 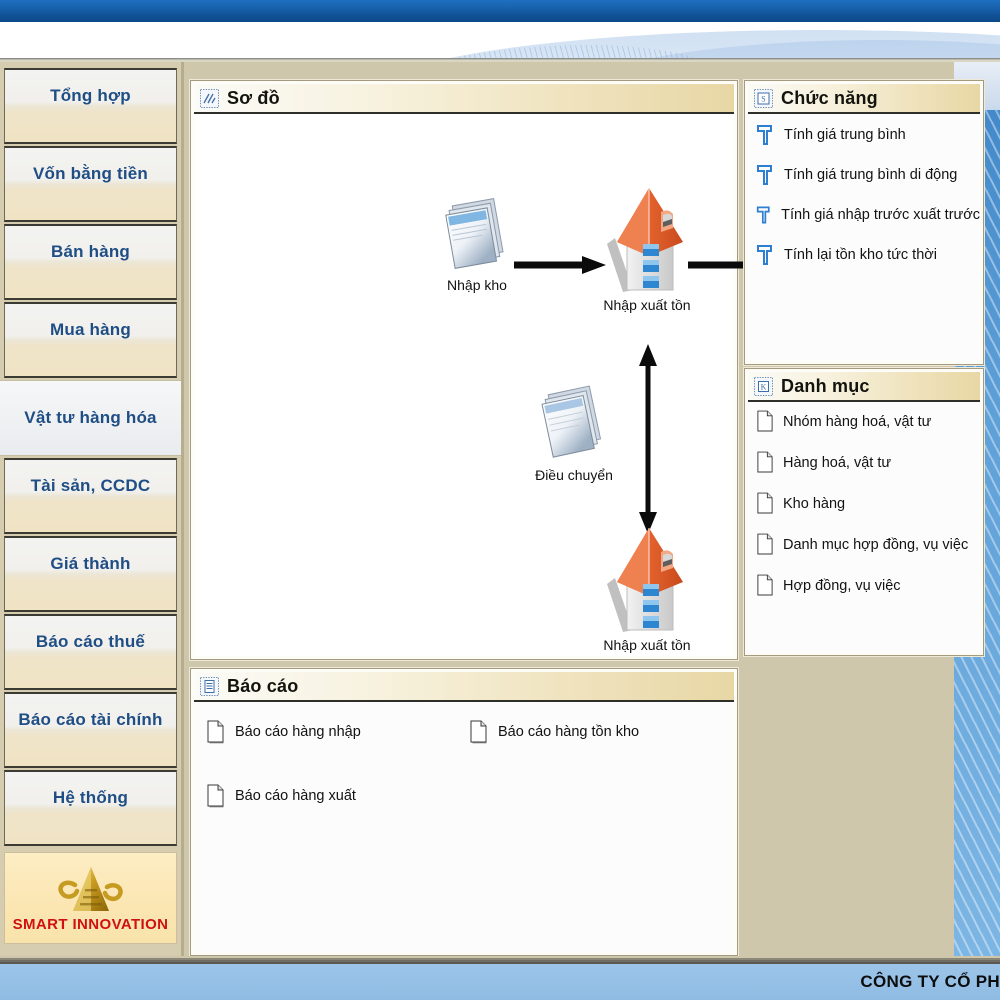 What do you see at coordinates (90, 496) in the screenshot?
I see `sidebar-item-tai-san-ccdc: Tài sản, CCDC` at bounding box center [90, 496].